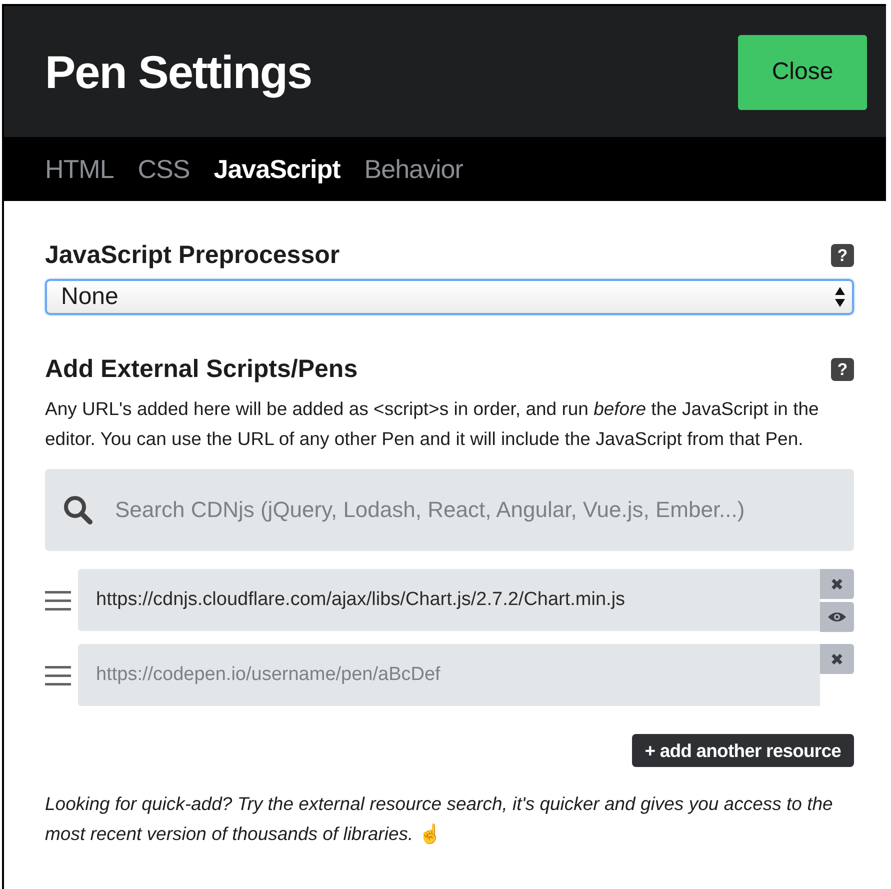 The height and width of the screenshot is (889, 891). Describe the element at coordinates (432, 424) in the screenshot. I see `description-text: Any URL's added here will be added as <script>s in order, and run before the JavaScript in the editor. You can use the URL of any other Pen and it will include the JavaScript from that Pen.` at that location.